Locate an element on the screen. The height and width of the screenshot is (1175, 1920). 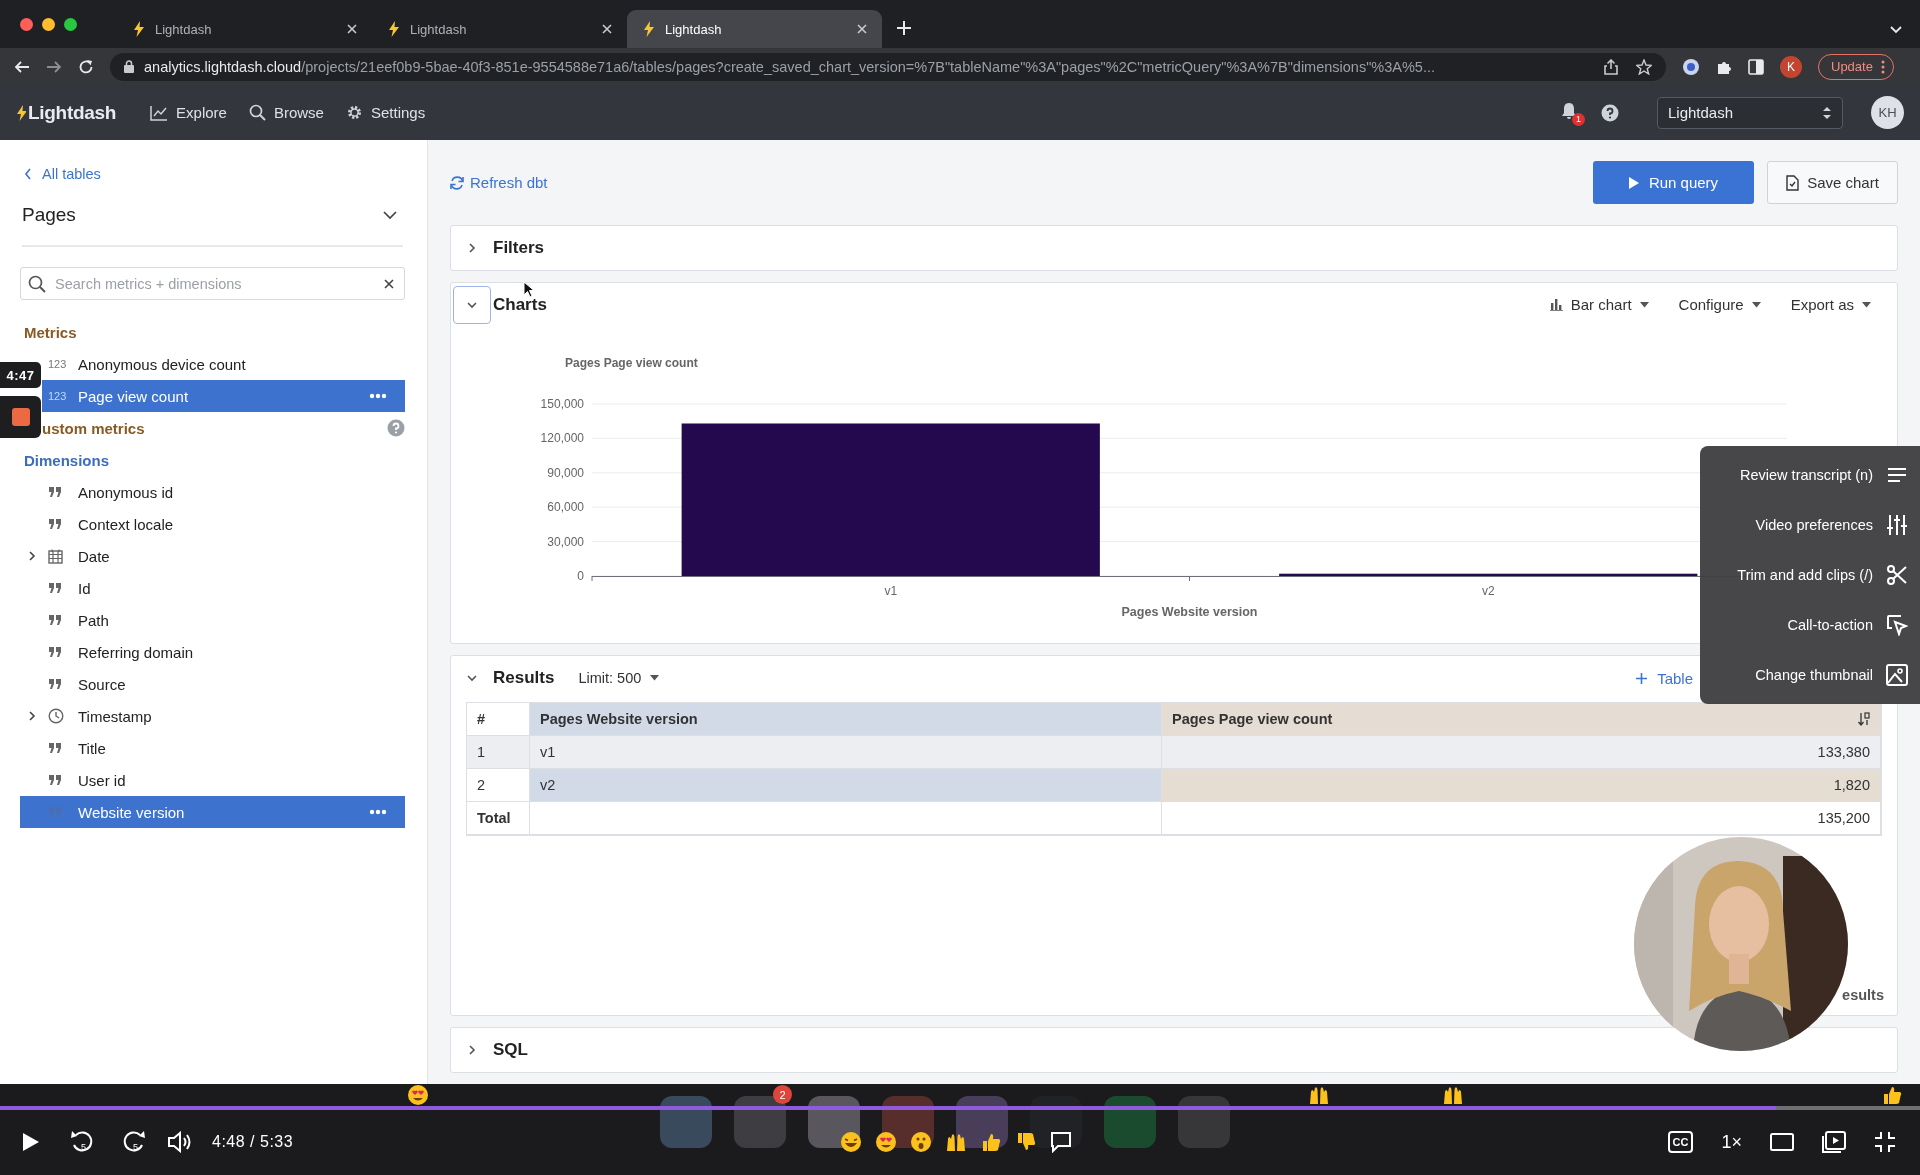
laughing-emoji-icon is located at coordinates (851, 1142).